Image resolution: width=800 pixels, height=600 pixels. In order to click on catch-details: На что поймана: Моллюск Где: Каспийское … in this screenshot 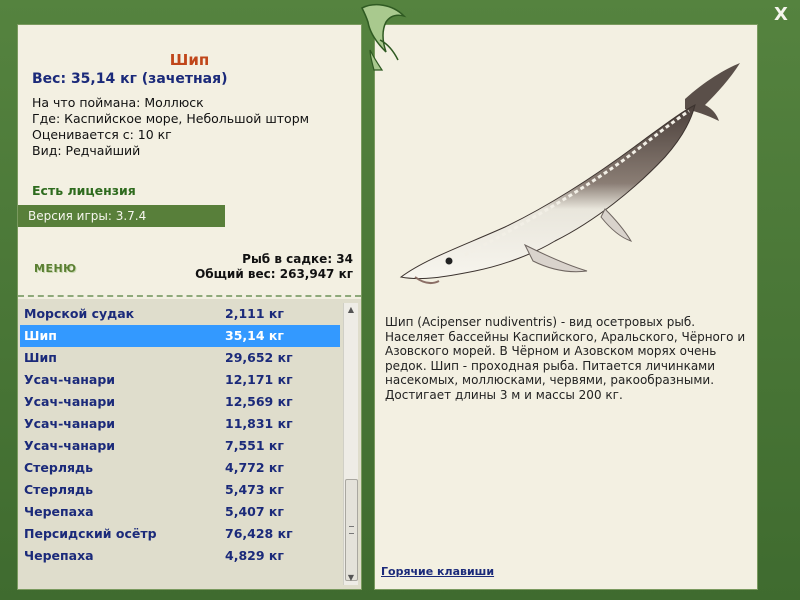, I will do `click(170, 127)`.